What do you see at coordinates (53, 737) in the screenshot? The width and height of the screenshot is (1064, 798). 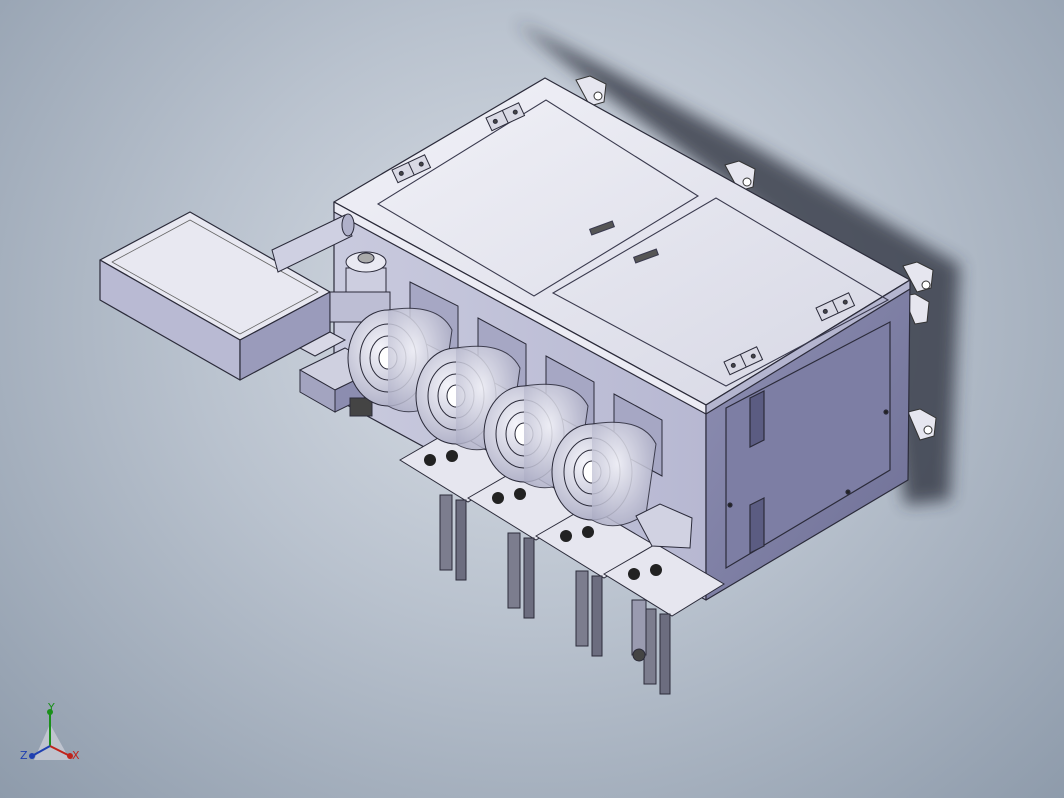 I see `view-triad: Y X Z` at bounding box center [53, 737].